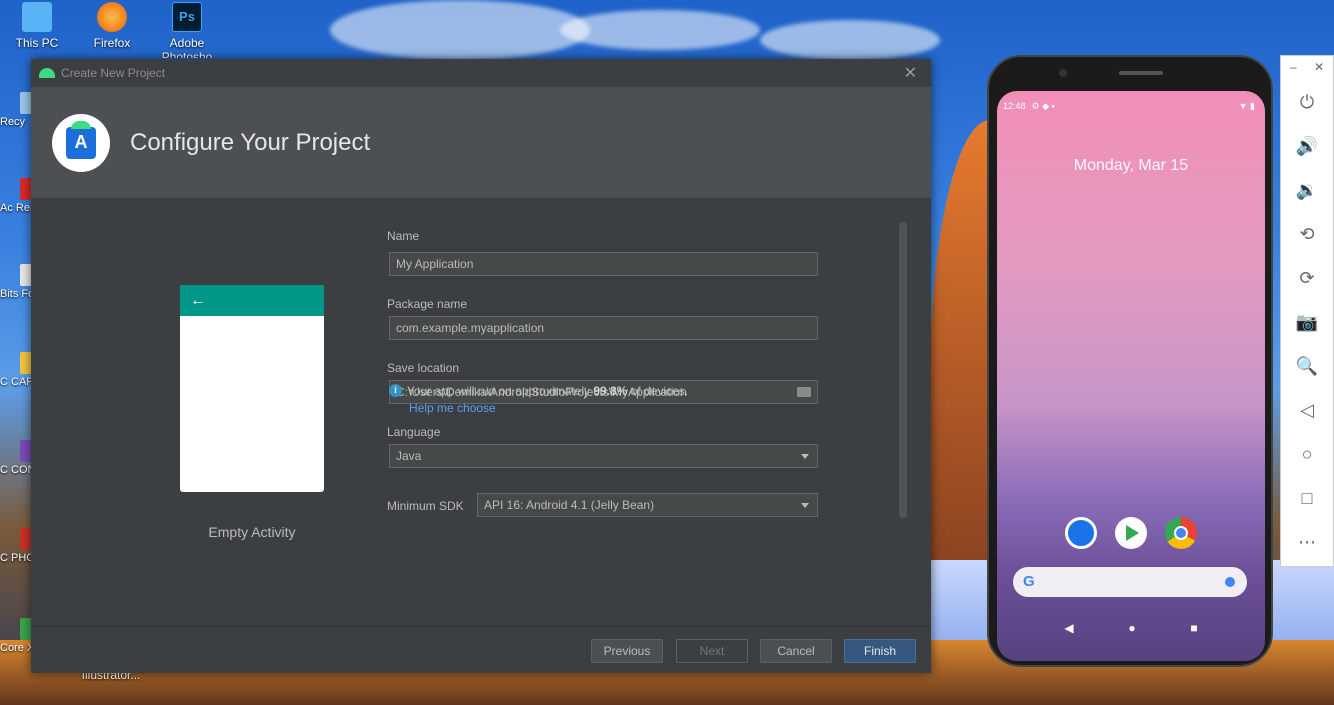 This screenshot has width=1334, height=705. What do you see at coordinates (1307, 410) in the screenshot?
I see `back-icon: ◁` at bounding box center [1307, 410].